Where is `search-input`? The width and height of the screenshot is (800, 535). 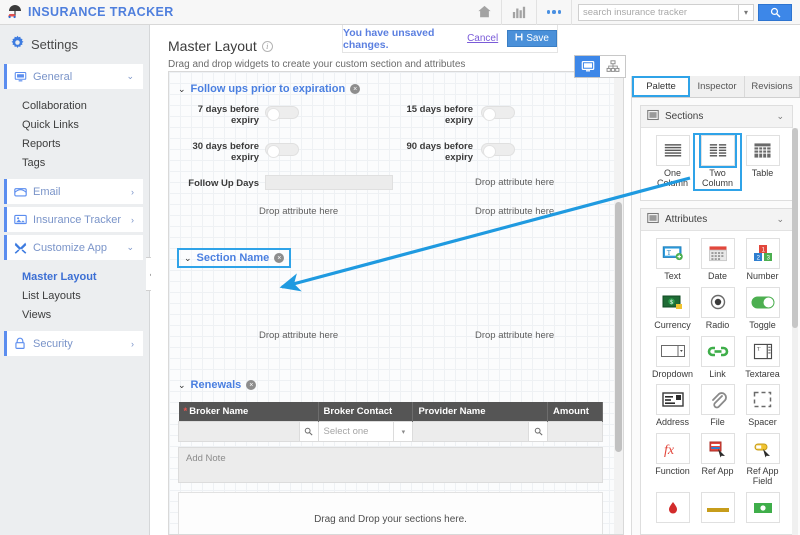
search-input is located at coordinates (658, 12).